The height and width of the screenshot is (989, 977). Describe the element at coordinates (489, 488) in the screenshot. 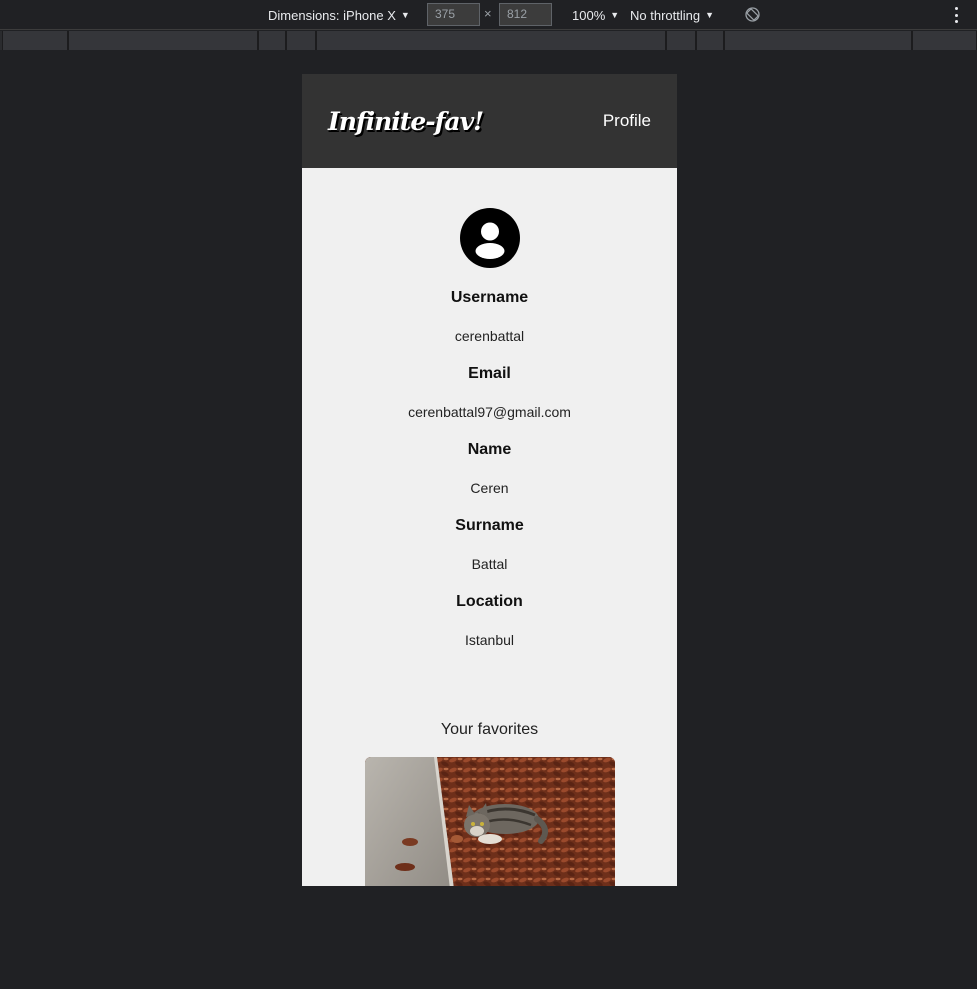

I see `name-value: Ceren` at that location.